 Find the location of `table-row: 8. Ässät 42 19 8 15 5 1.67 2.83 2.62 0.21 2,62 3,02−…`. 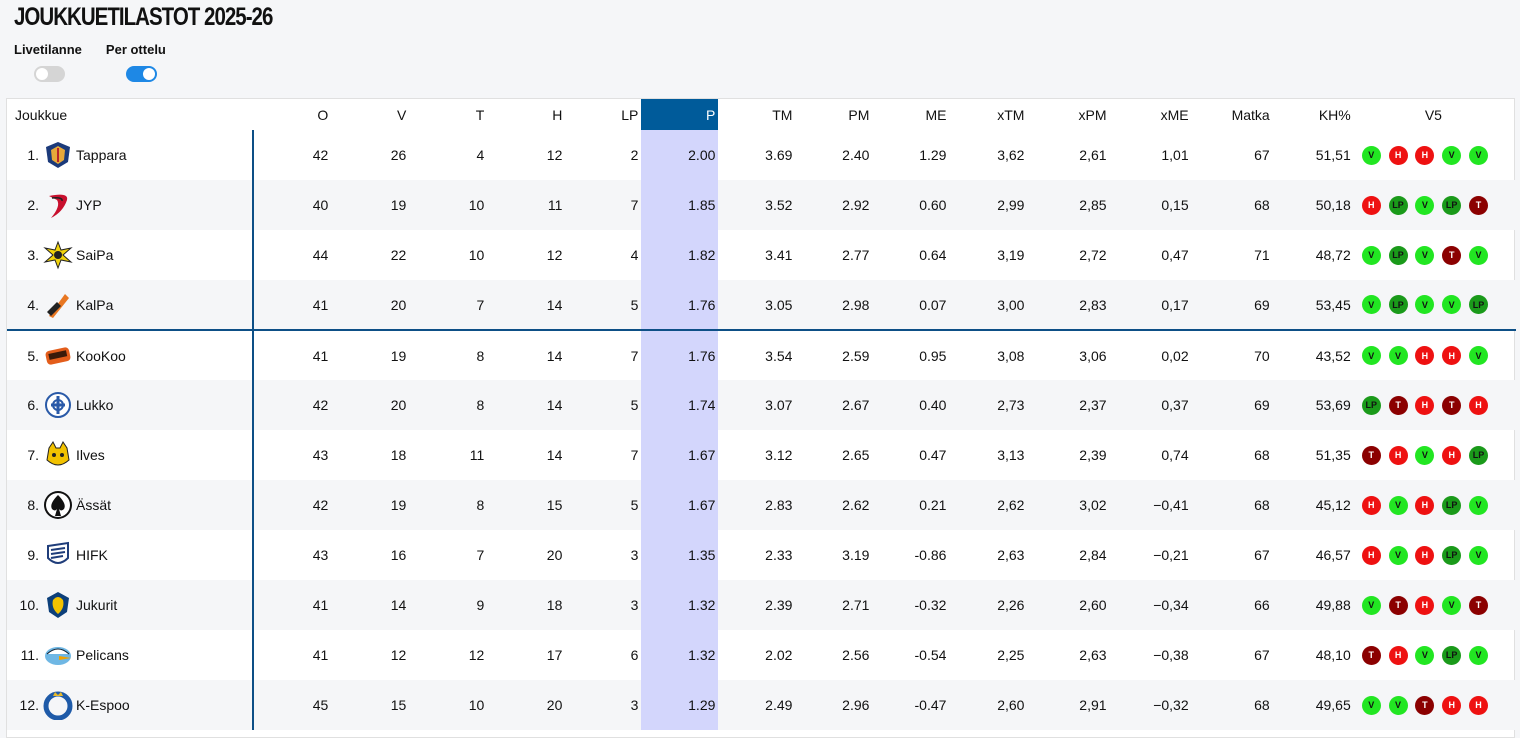

table-row: 8. Ässät 42 19 8 15 5 1.67 2.83 2.62 0.21 2,62 3,02−… is located at coordinates (761, 505).